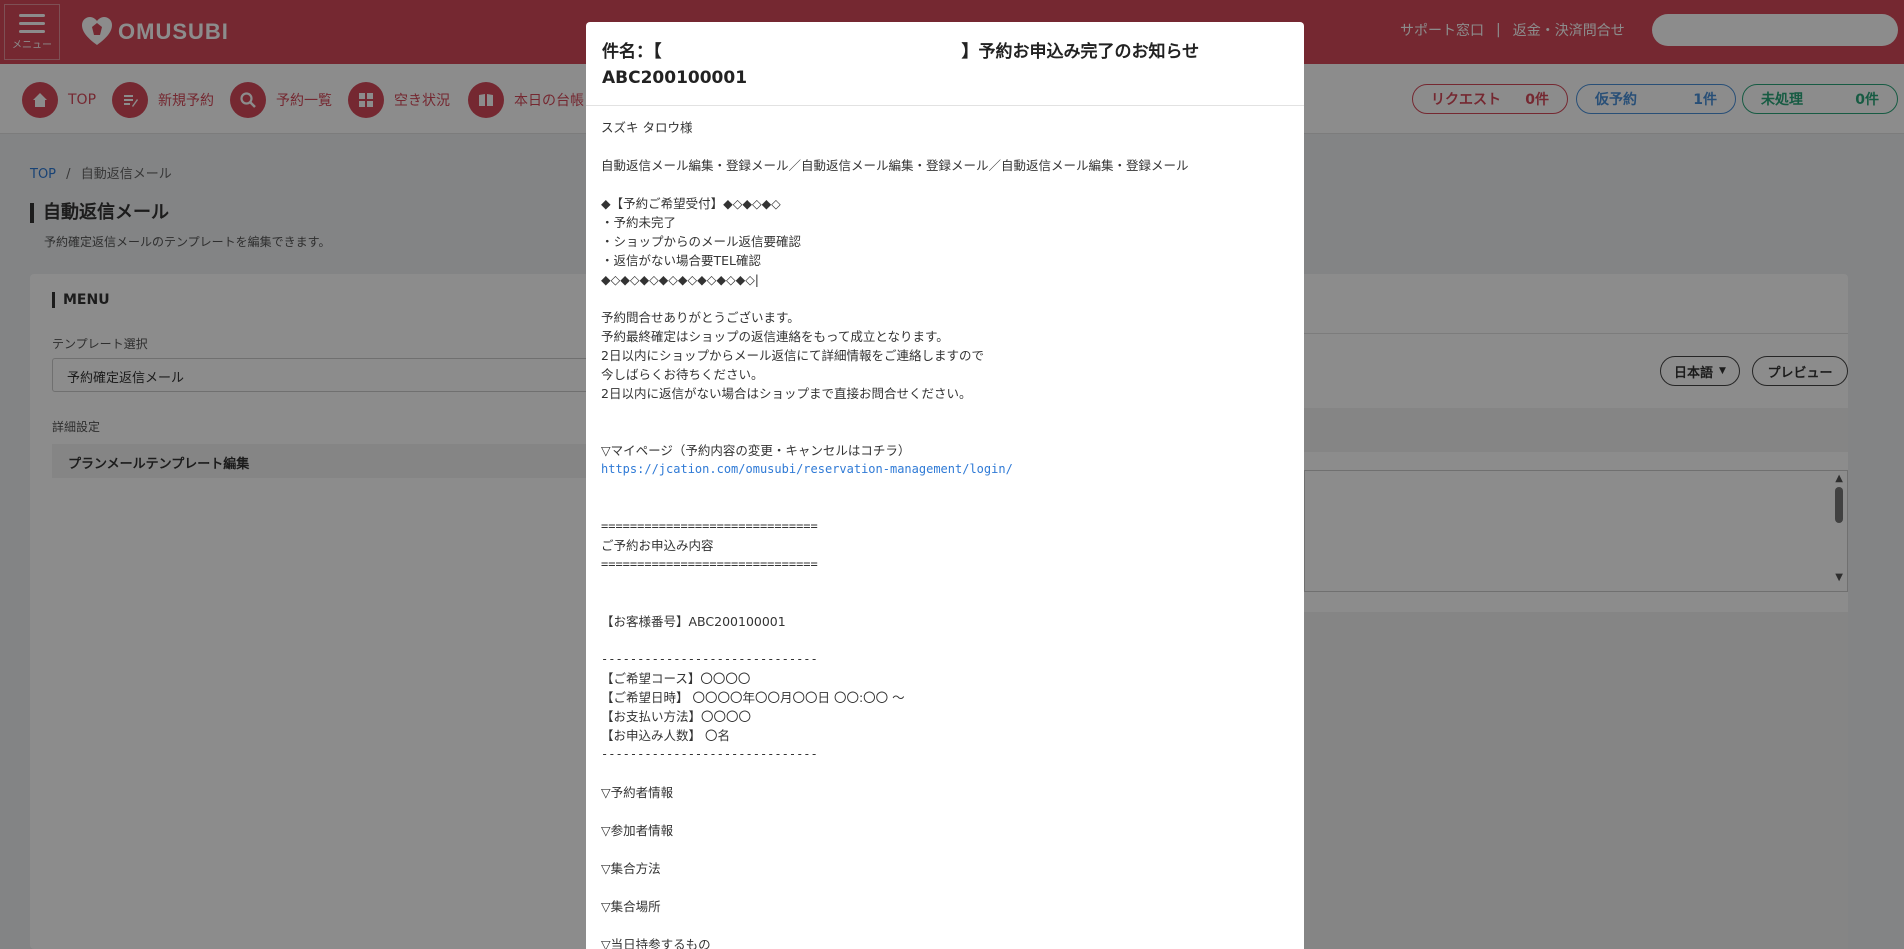 This screenshot has height=949, width=1904. Describe the element at coordinates (656, 943) in the screenshot. I see `mail-bring-items: ▽当日持参するもの` at that location.